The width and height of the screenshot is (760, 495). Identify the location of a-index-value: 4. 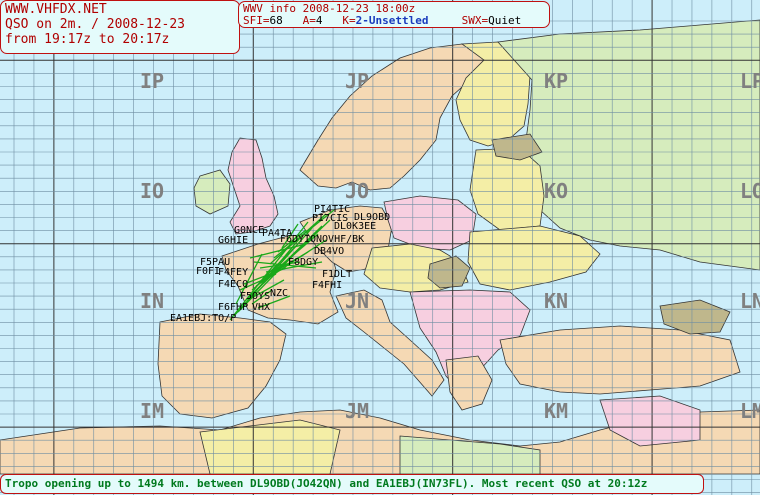
(319, 20).